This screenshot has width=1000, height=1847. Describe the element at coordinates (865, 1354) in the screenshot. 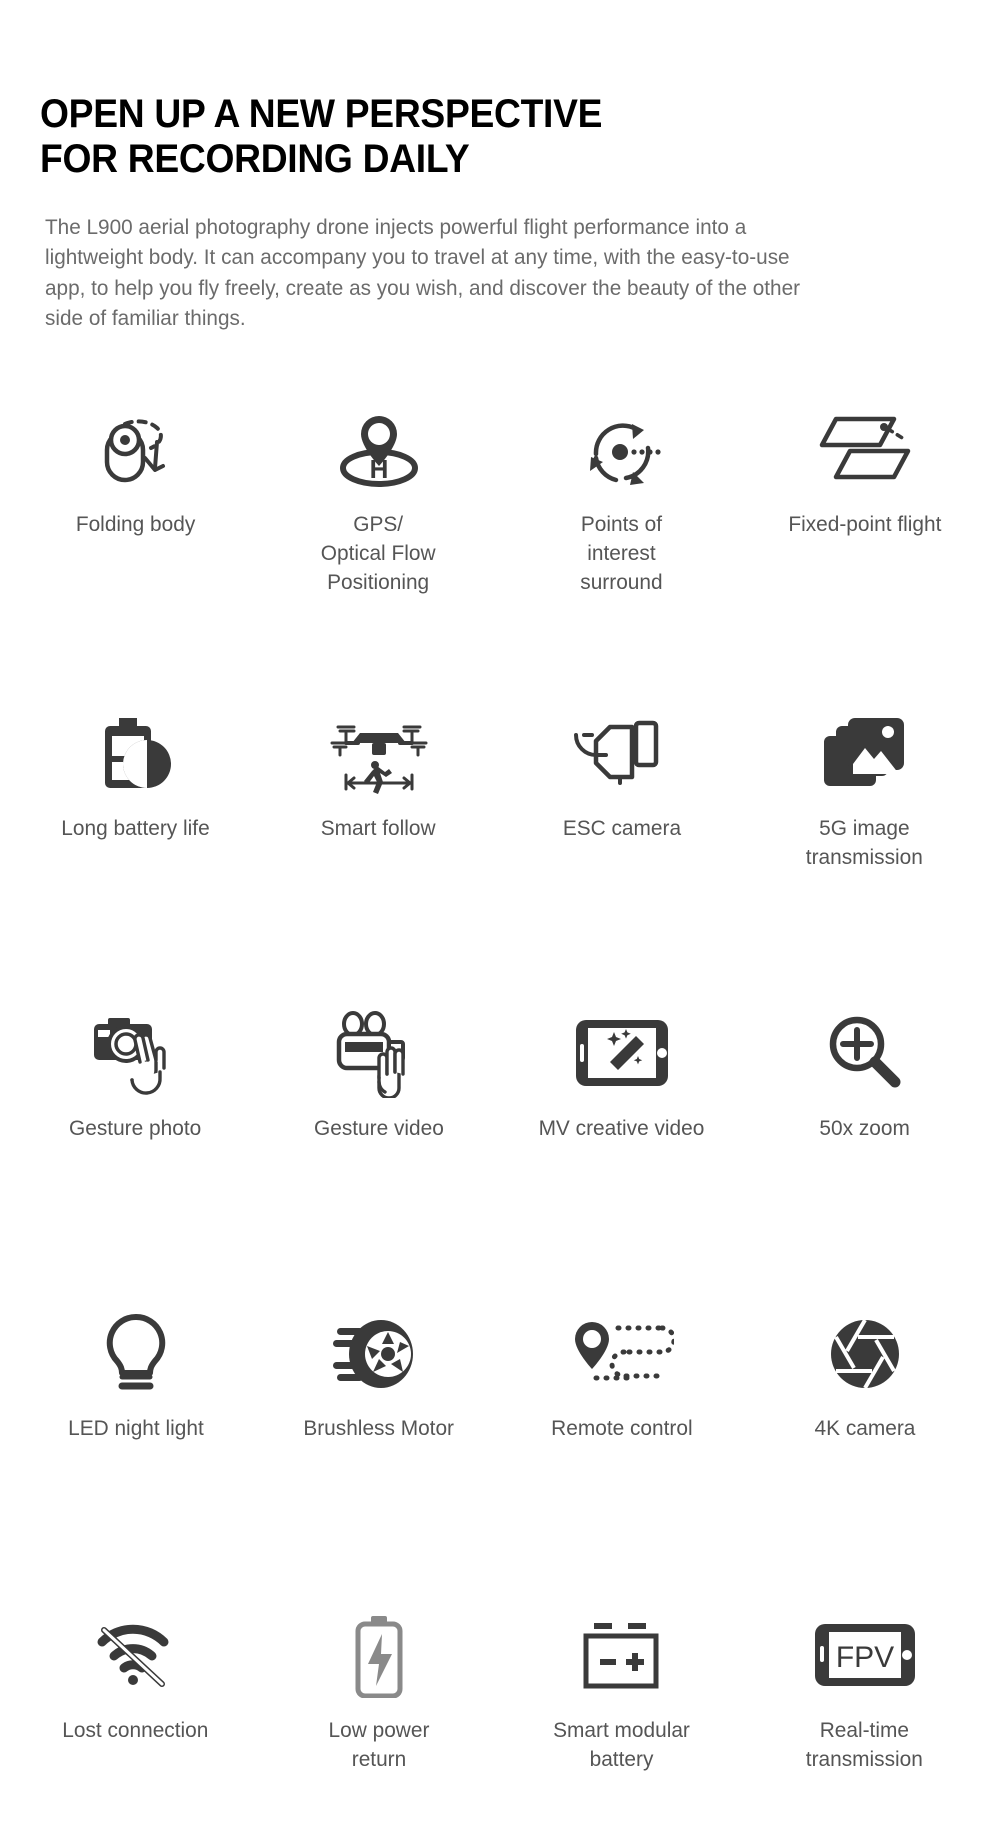

I see `aperture-icon` at that location.